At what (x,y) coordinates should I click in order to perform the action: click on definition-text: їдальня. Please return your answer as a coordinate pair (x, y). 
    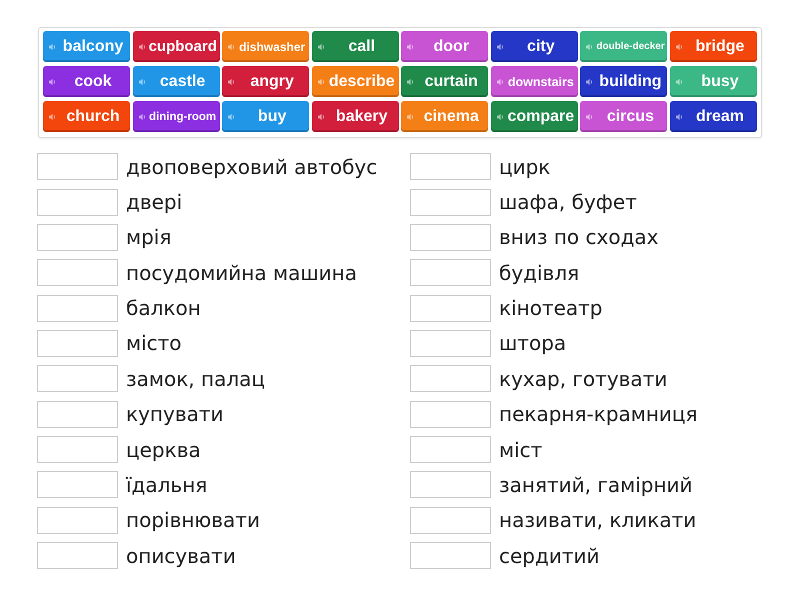
    Looking at the image, I should click on (167, 484).